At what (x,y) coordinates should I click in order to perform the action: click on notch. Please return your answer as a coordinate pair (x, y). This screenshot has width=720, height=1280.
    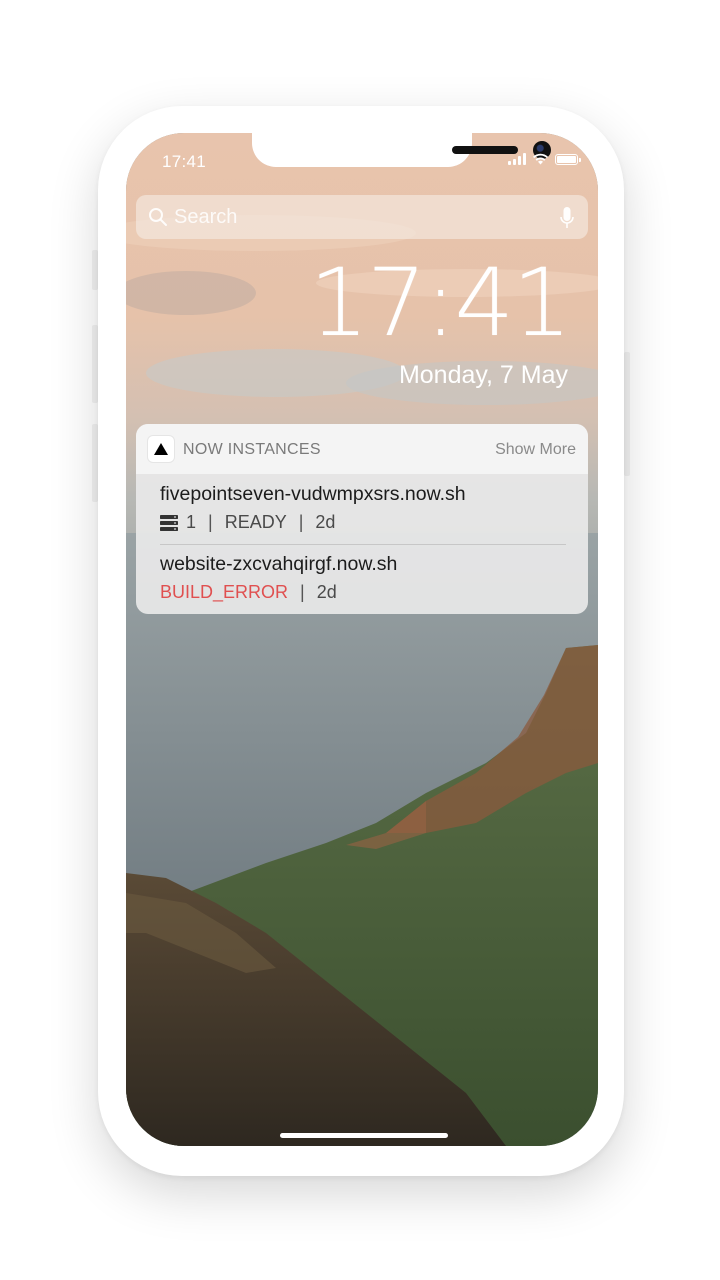
    Looking at the image, I should click on (401, 150).